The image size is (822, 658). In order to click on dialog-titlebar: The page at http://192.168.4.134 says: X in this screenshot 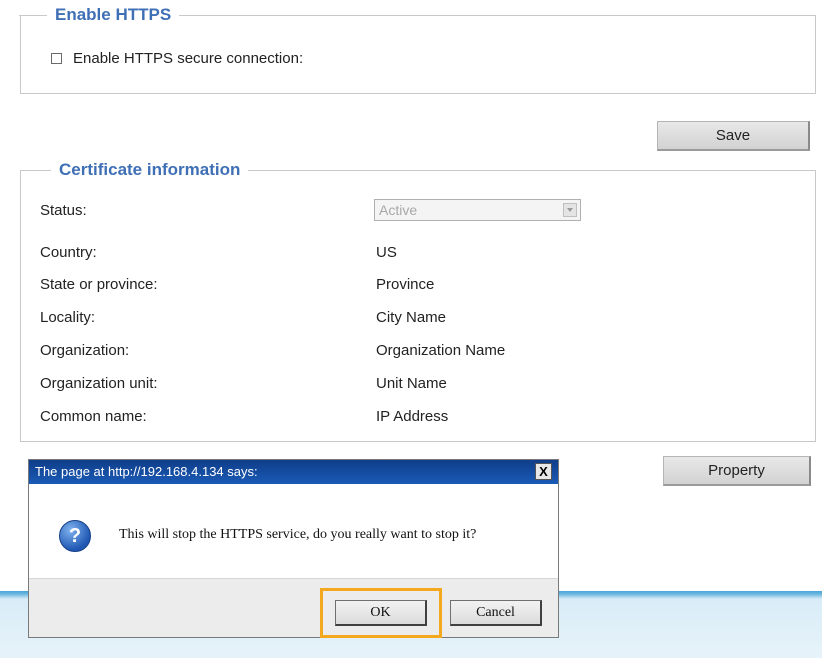, I will do `click(293, 472)`.